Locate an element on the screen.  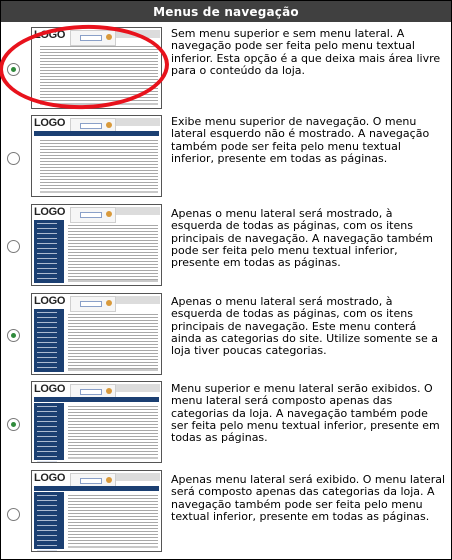
layout-thumbnail-top-side: LOGO is located at coordinates (96, 422).